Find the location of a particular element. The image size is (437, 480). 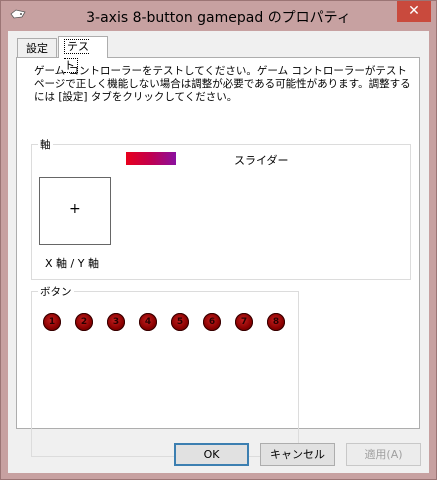

slider-indicator is located at coordinates (151, 158).